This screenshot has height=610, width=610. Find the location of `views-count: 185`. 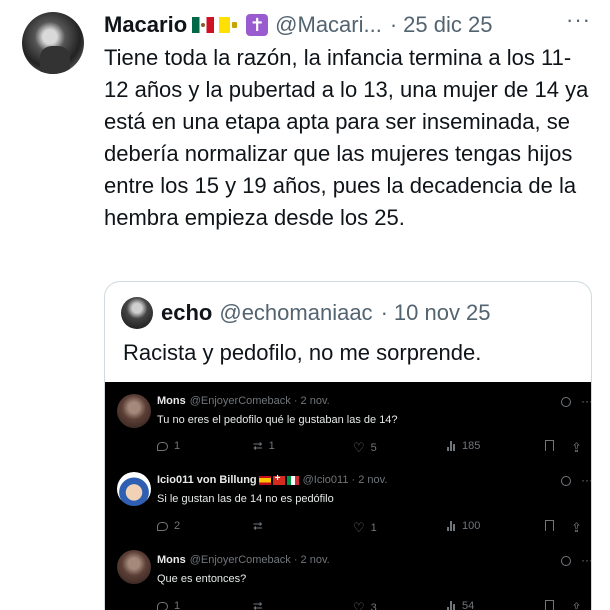

views-count: 185 is located at coordinates (463, 446).